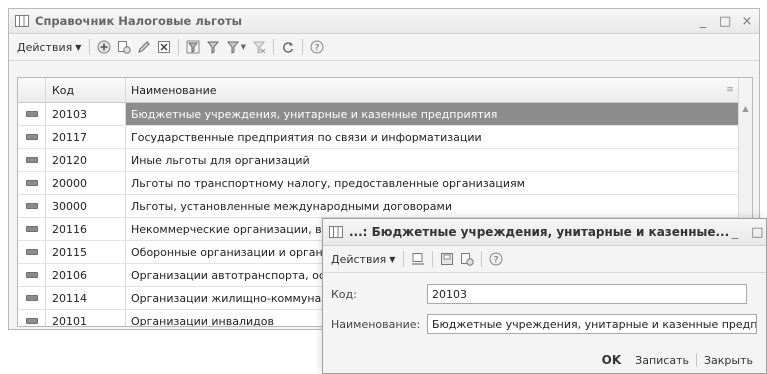  Describe the element at coordinates (86, 160) in the screenshot. I see `row-code: 20120` at that location.